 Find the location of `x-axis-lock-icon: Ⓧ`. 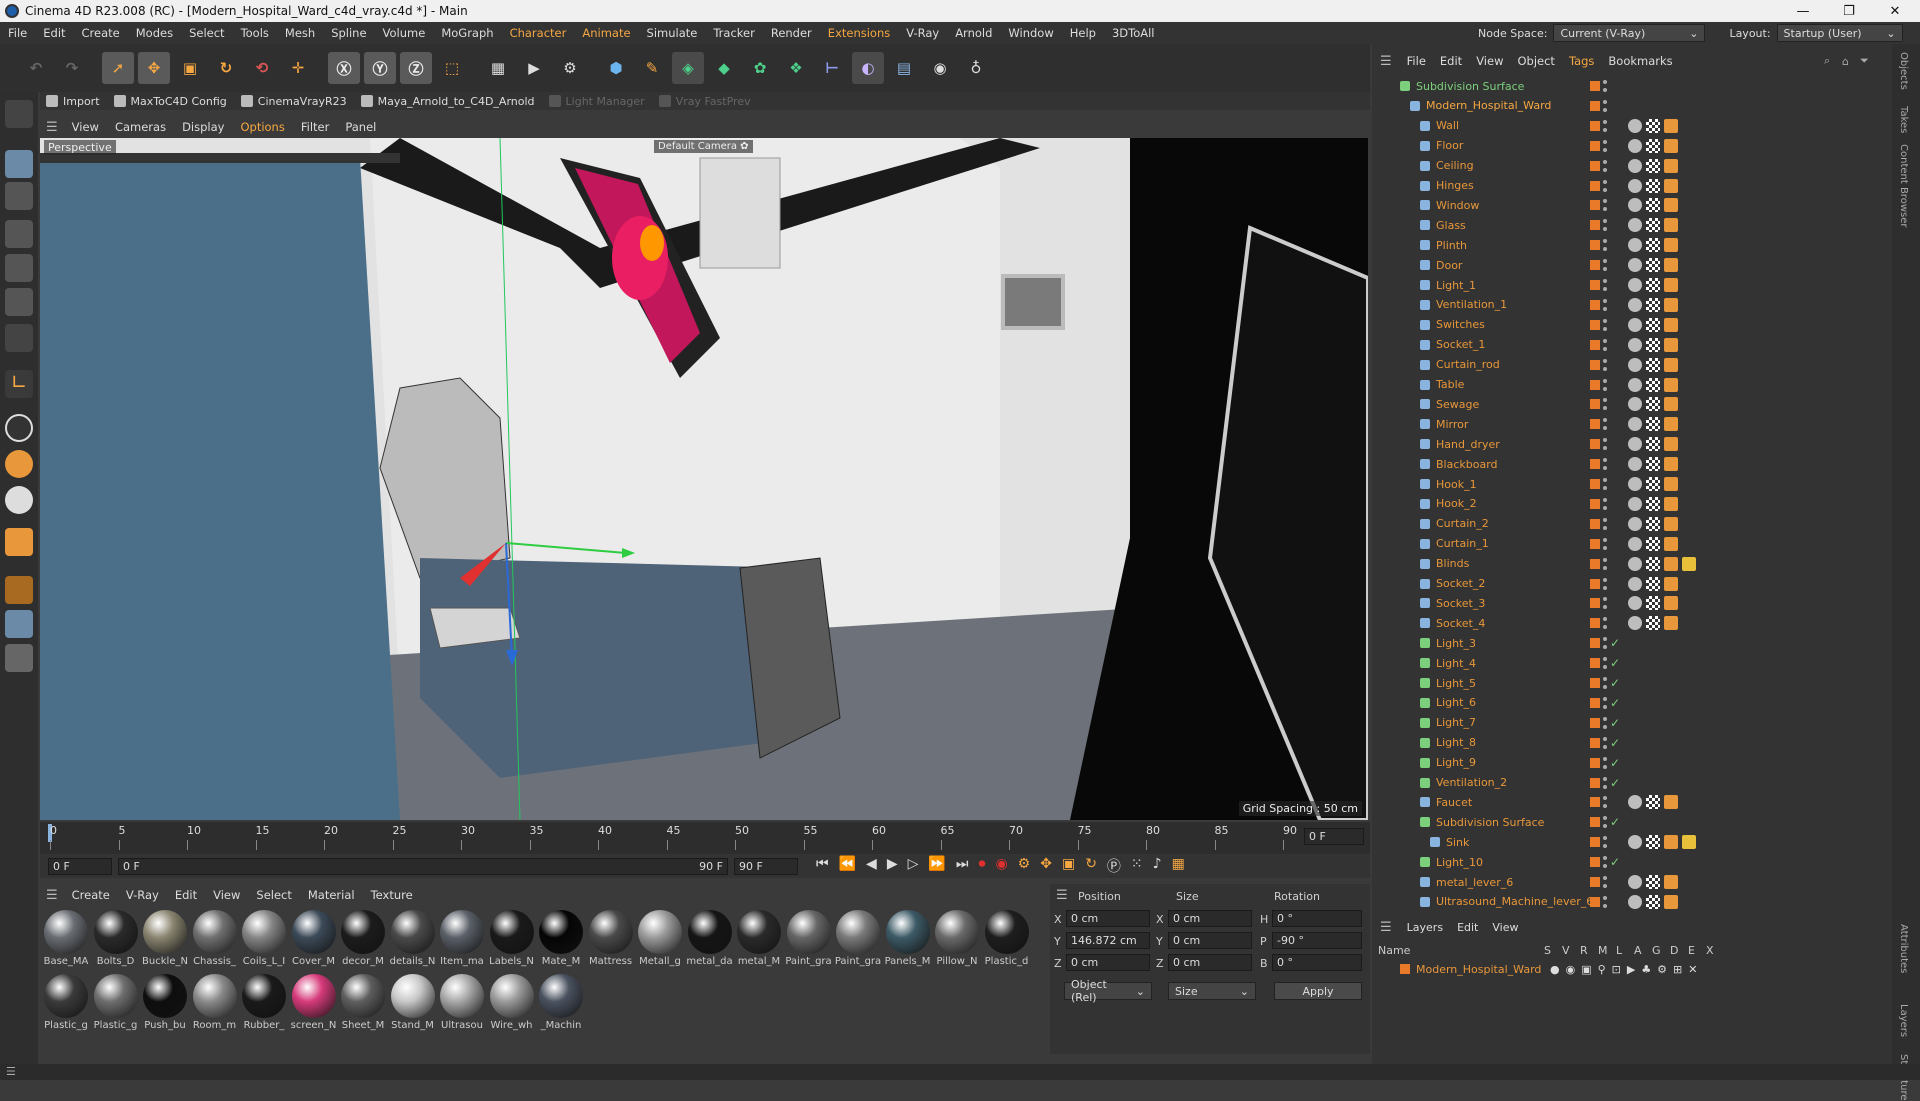

x-axis-lock-icon: Ⓧ is located at coordinates (344, 68).